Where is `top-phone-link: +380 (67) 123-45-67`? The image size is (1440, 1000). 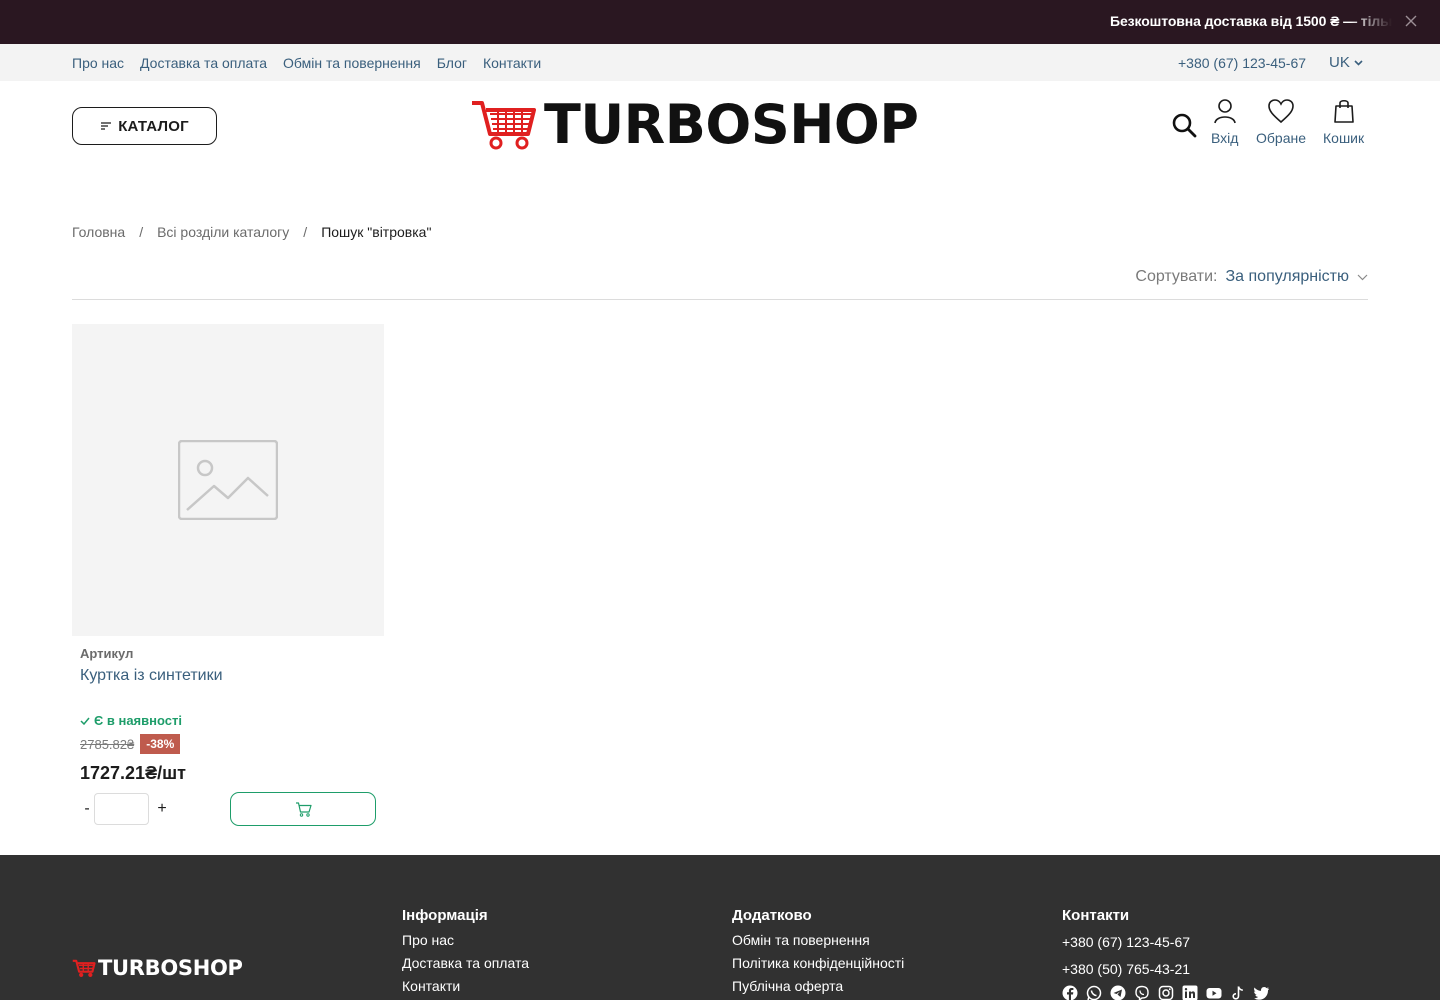 top-phone-link: +380 (67) 123-45-67 is located at coordinates (1242, 63).